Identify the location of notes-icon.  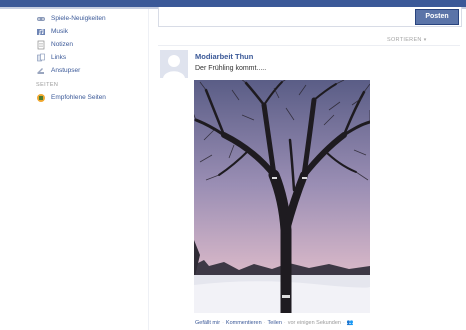
(41, 45).